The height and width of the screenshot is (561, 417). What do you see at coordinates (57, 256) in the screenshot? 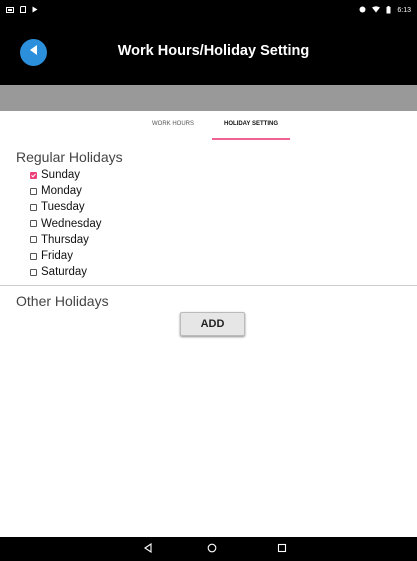
I see `day-label: Friday` at bounding box center [57, 256].